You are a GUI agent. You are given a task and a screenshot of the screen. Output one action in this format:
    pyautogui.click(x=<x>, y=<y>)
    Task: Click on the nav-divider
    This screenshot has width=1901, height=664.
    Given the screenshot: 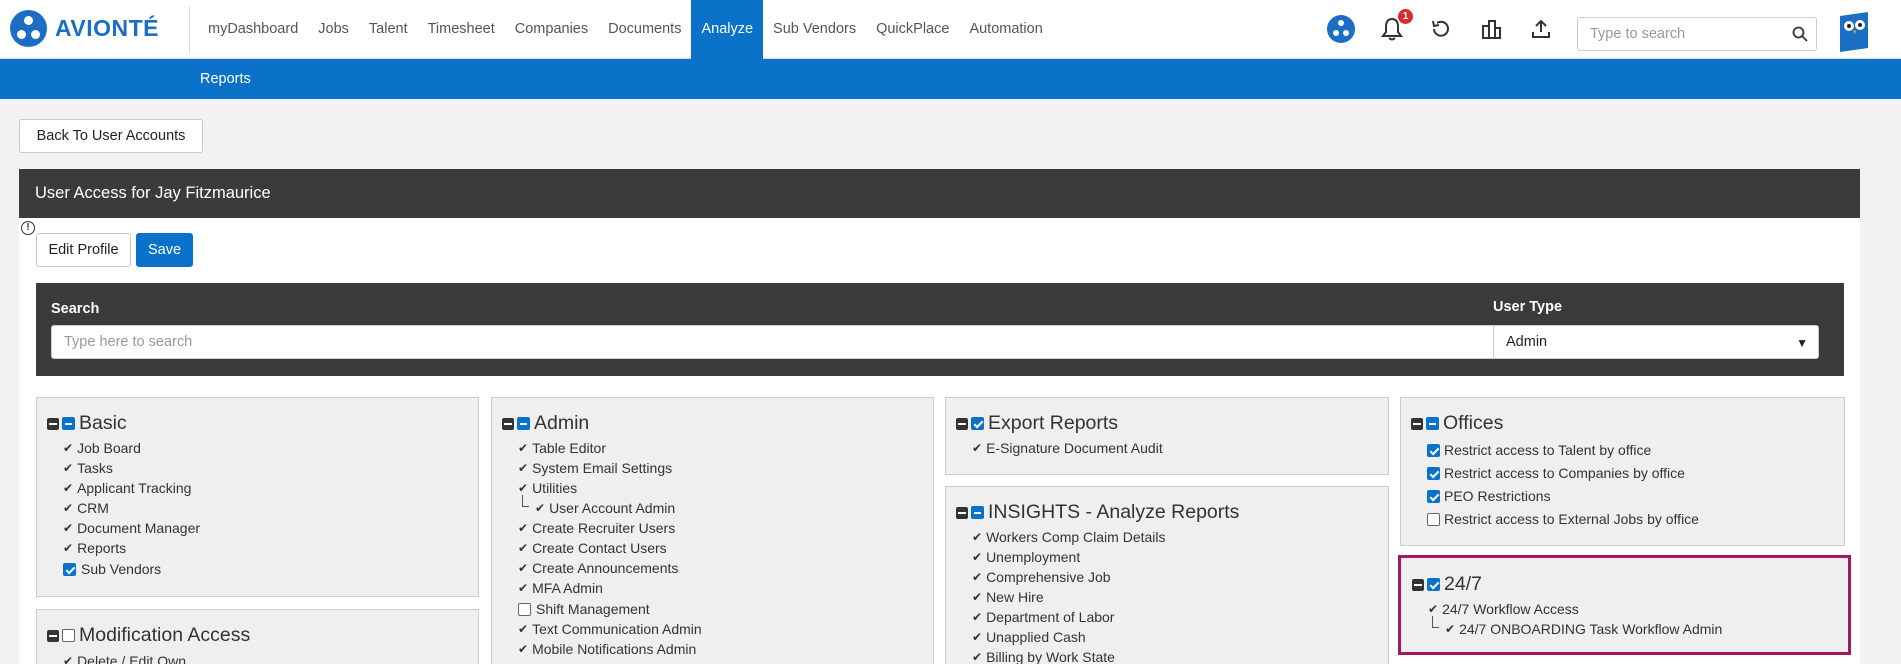 What is the action you would take?
    pyautogui.click(x=189, y=30)
    